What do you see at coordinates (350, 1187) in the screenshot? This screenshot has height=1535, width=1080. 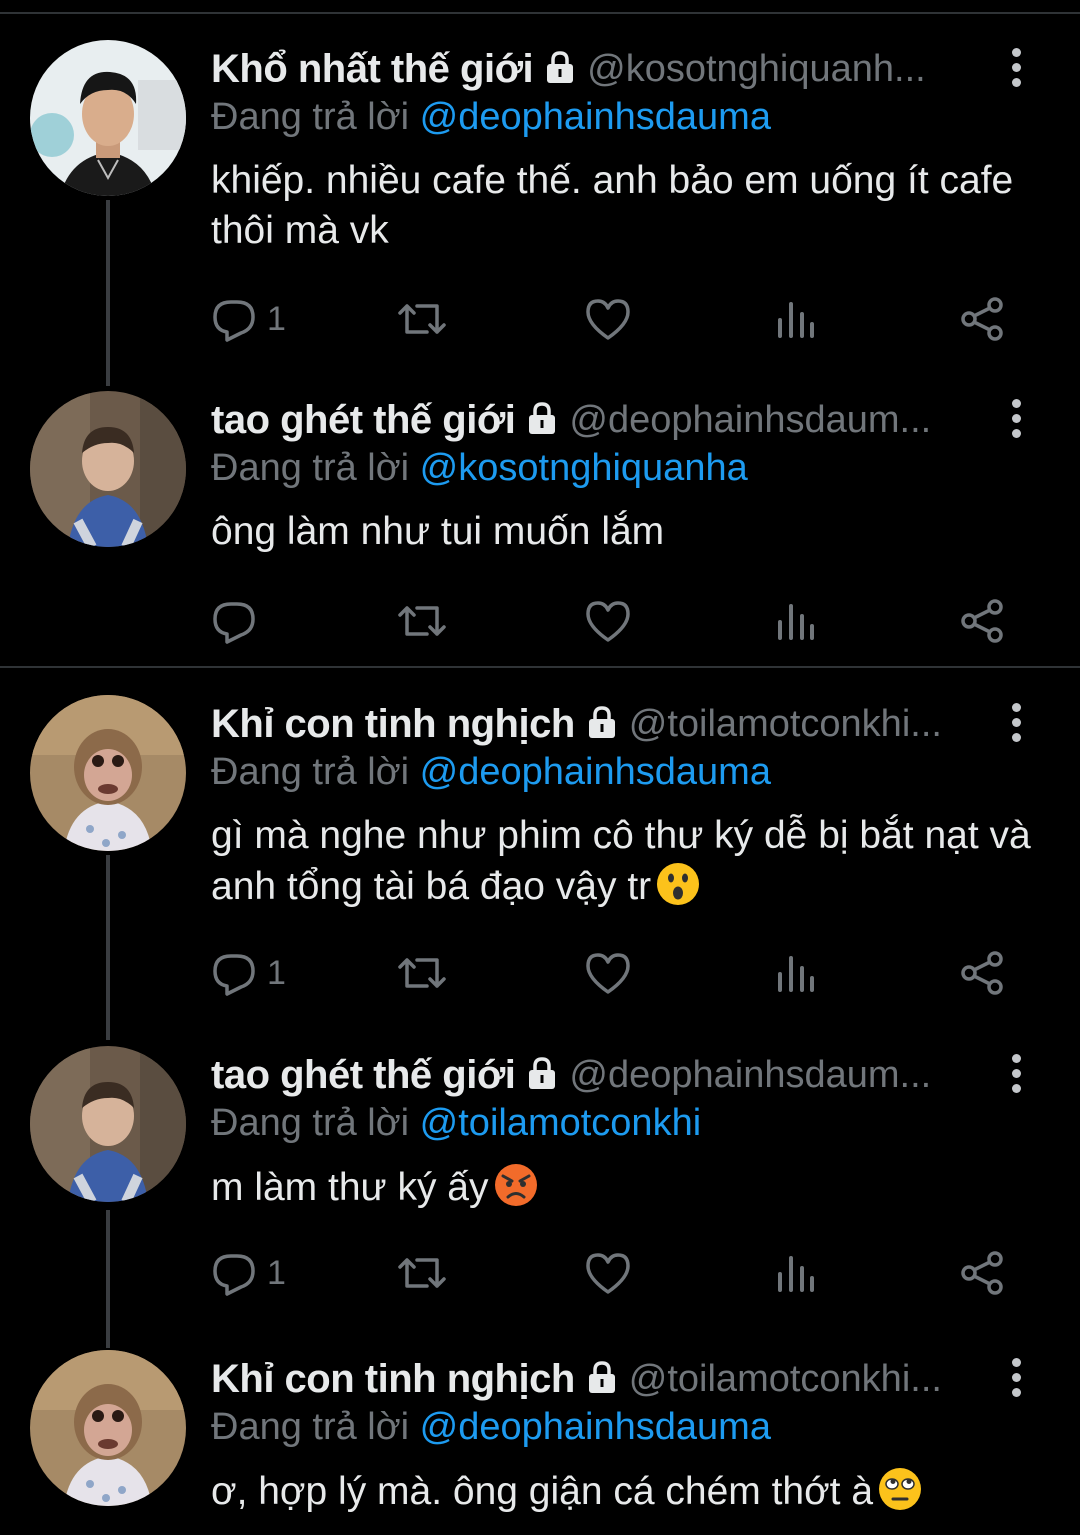 I see `tweet-text-content: m làm thư ký ấy` at bounding box center [350, 1187].